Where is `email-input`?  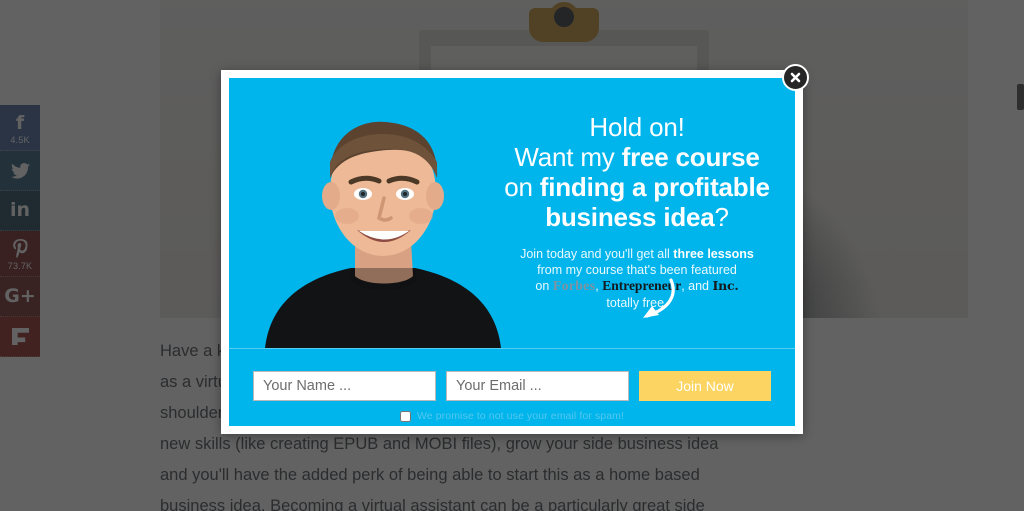
email-input is located at coordinates (537, 386).